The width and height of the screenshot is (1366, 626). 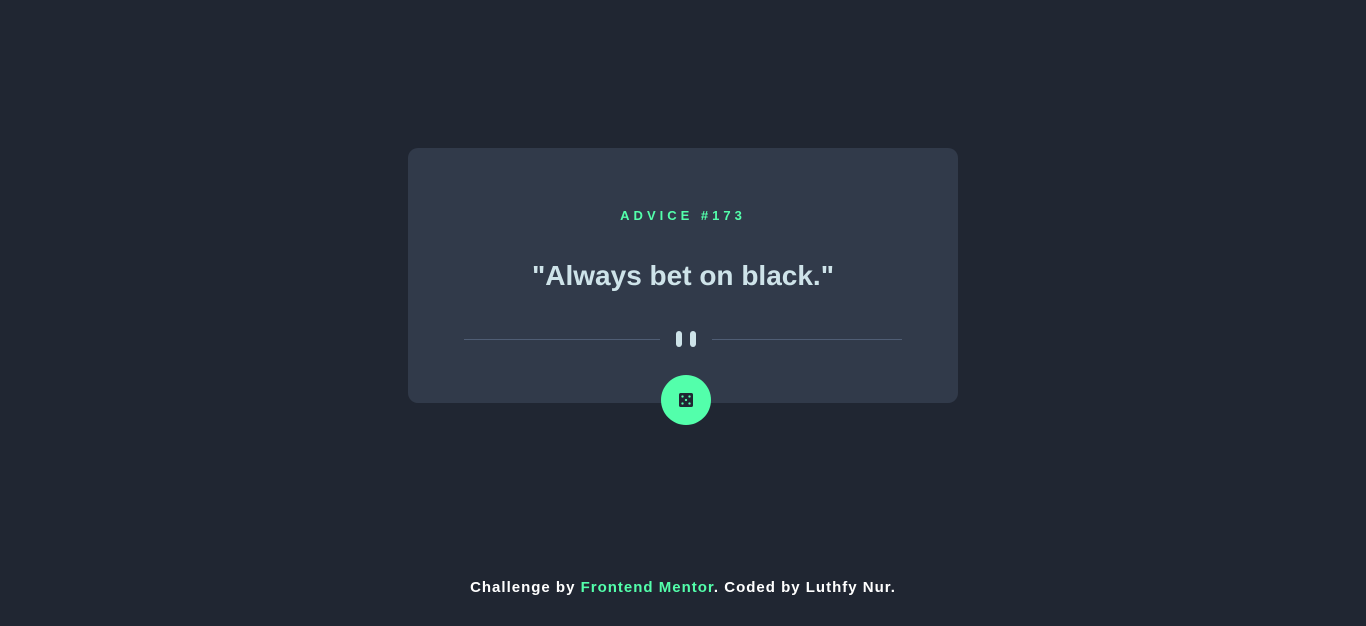 I want to click on generate-advice-button, so click(x=686, y=400).